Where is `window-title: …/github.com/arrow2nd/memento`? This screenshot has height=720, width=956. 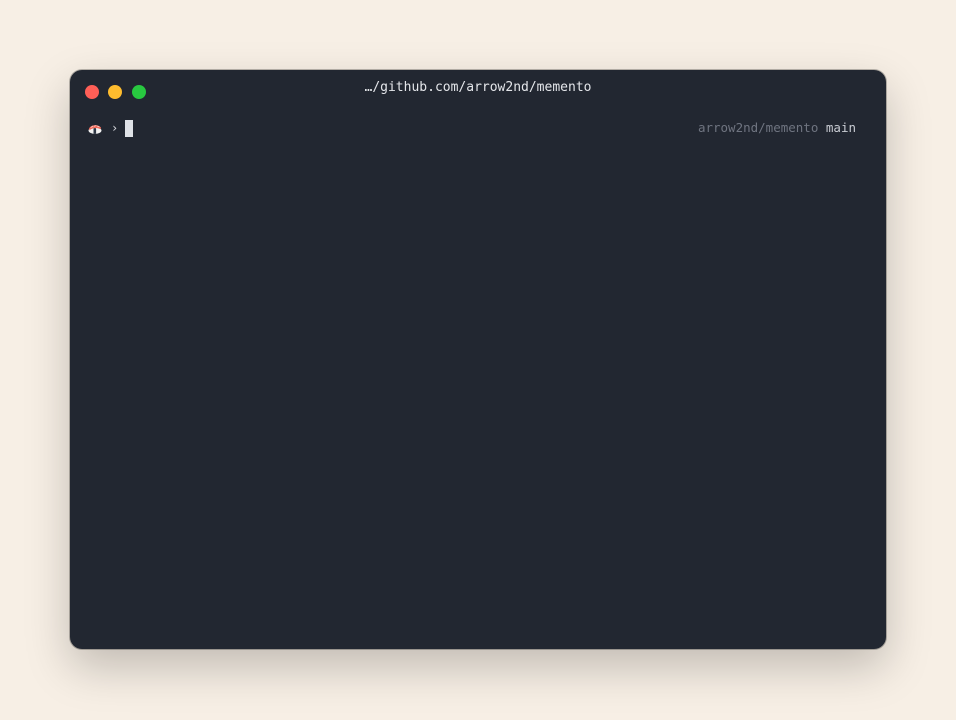 window-title: …/github.com/arrow2nd/memento is located at coordinates (478, 87).